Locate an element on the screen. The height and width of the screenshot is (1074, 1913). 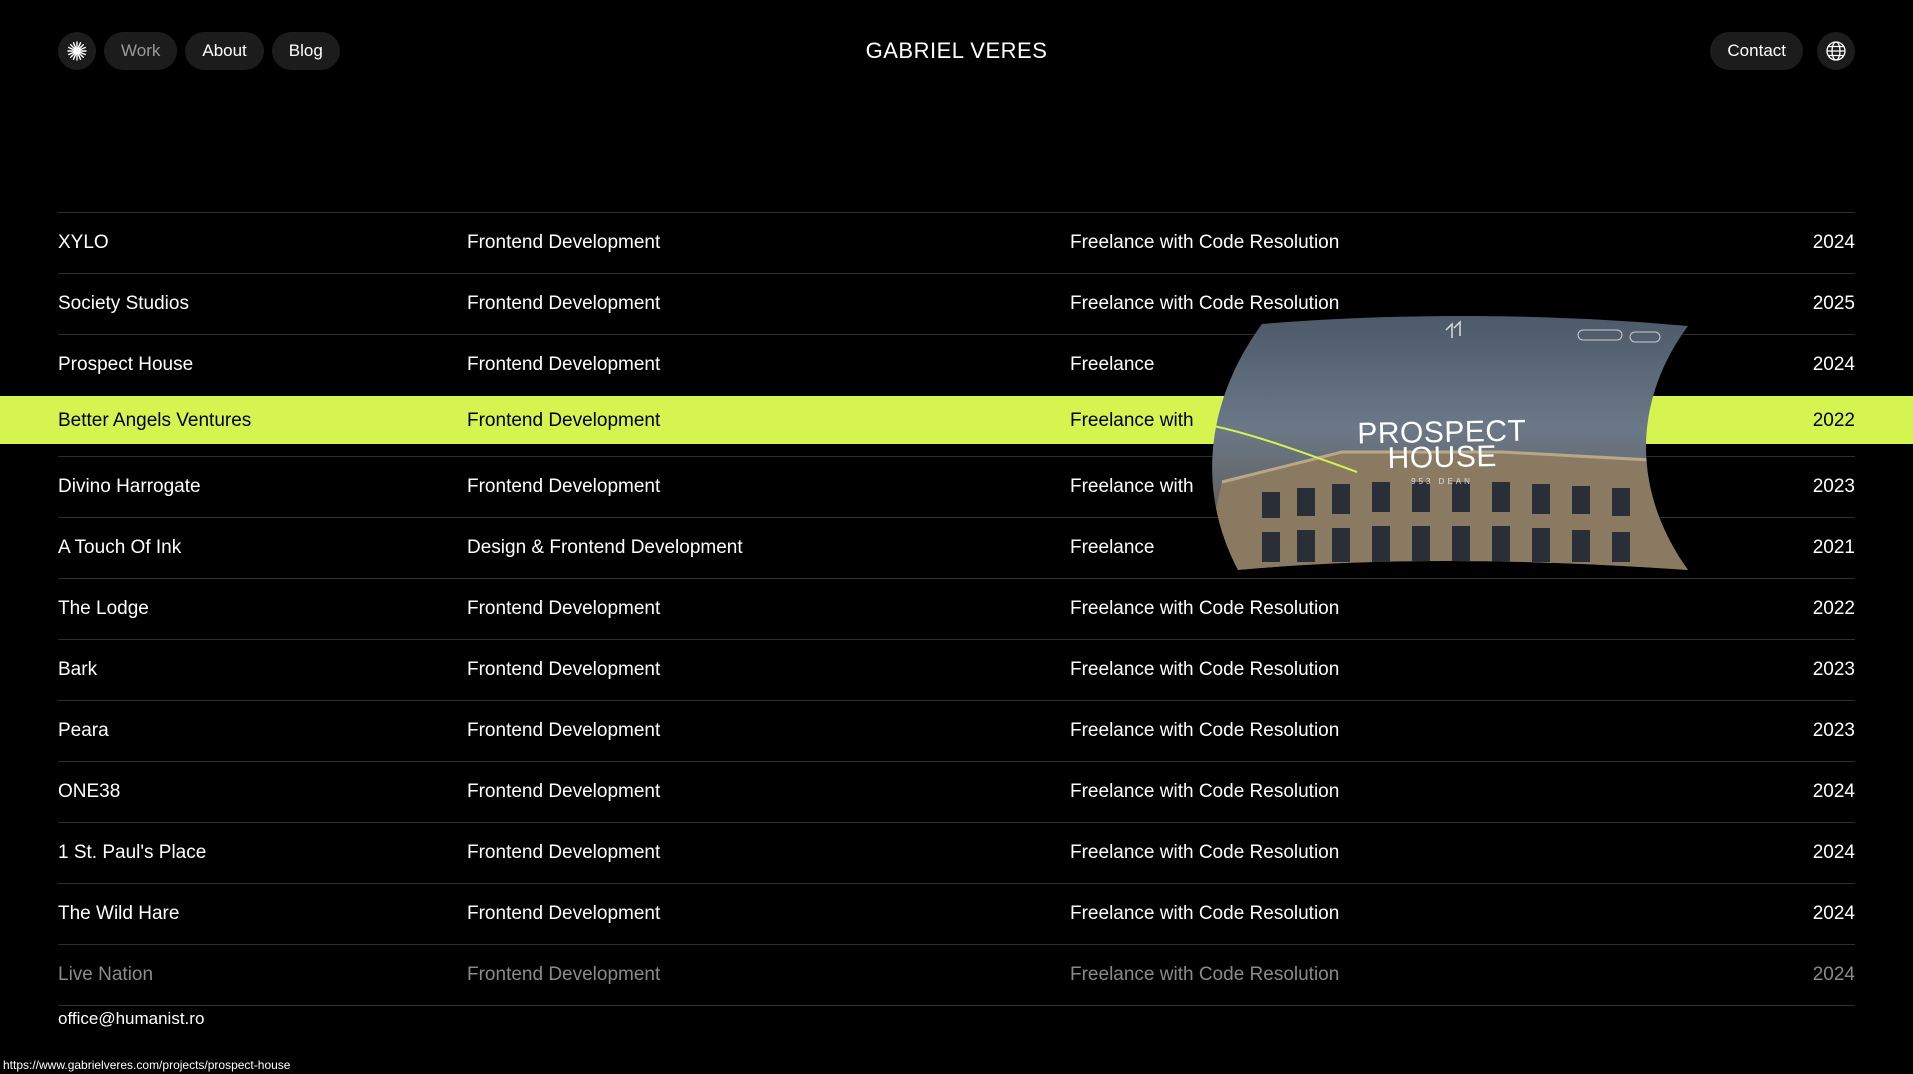
main-nav: Work About Blog is located at coordinates (199, 51).